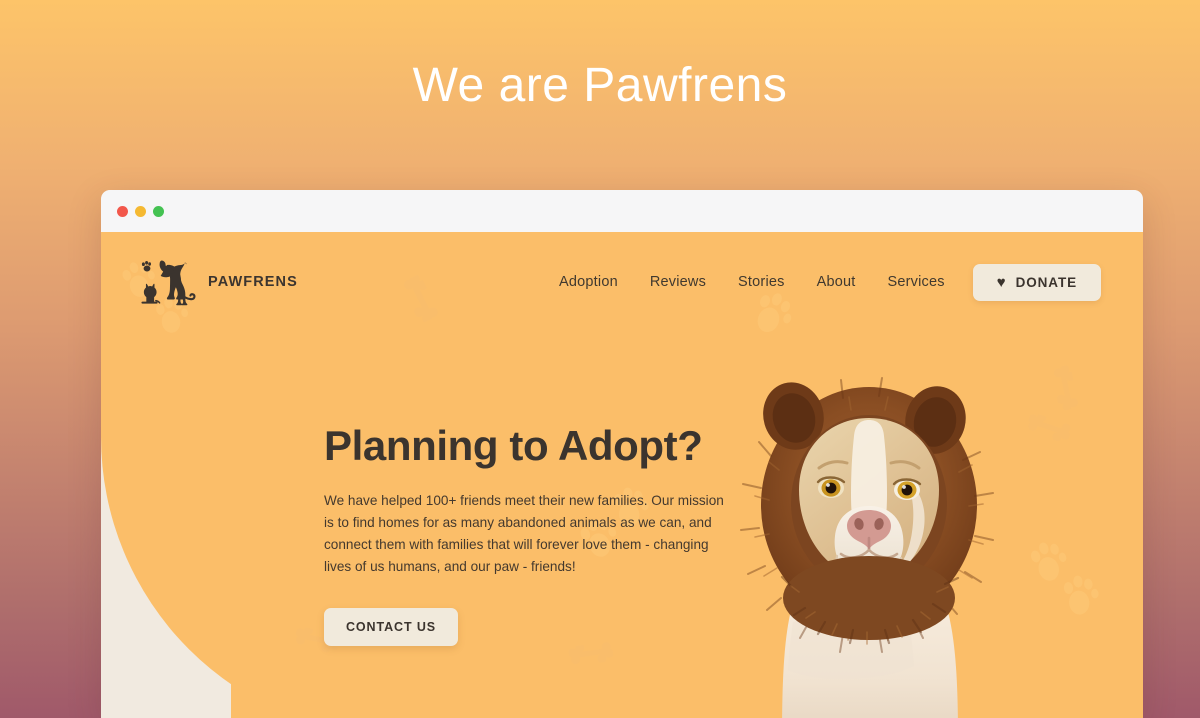 Image resolution: width=1200 pixels, height=718 pixels. What do you see at coordinates (513, 445) in the screenshot?
I see `hero-heading: Planning to Adopt?` at bounding box center [513, 445].